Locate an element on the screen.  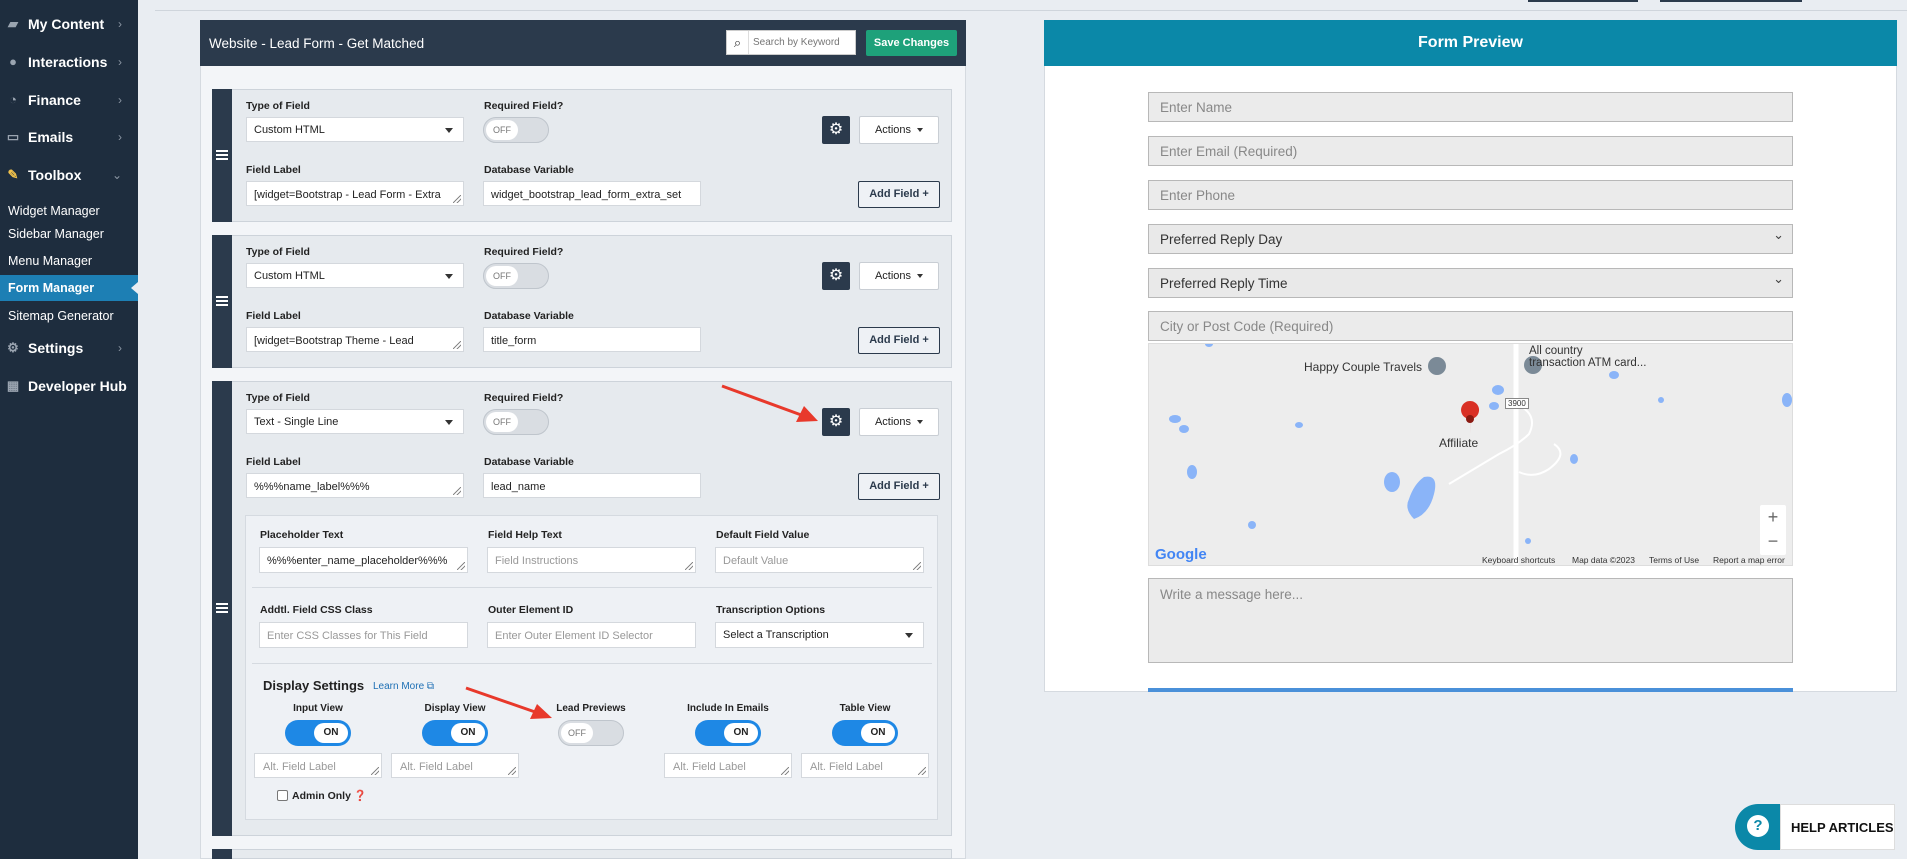
zoom-out-button: − is located at coordinates (1773, 542).